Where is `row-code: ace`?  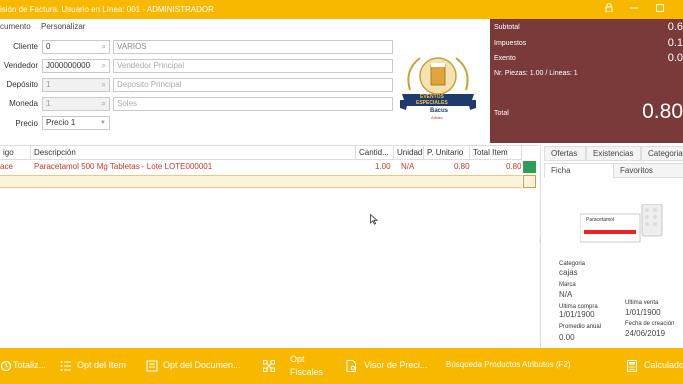
row-code: ace is located at coordinates (6, 166).